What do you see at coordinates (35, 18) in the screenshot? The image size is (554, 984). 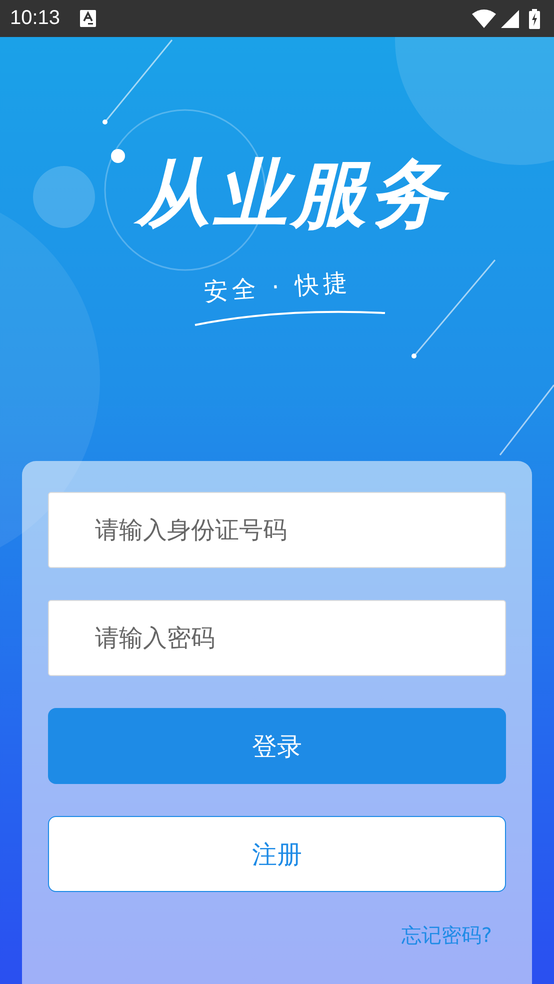 I see `status-time: 10:13` at bounding box center [35, 18].